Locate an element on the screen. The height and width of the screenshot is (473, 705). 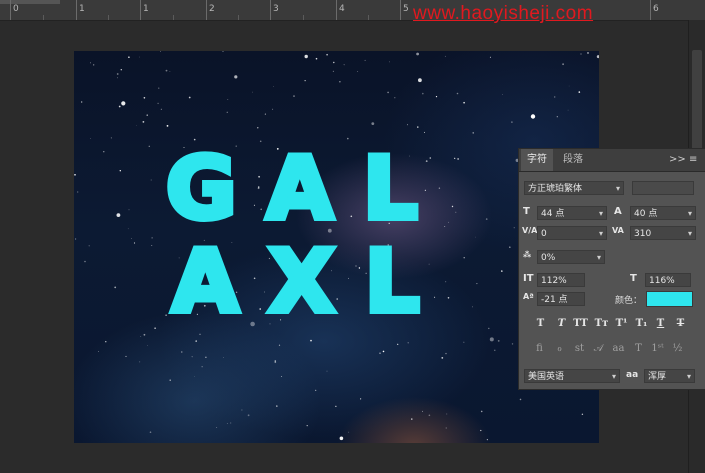
font-family-value: 方正琥珀繁体 is located at coordinates (555, 189).